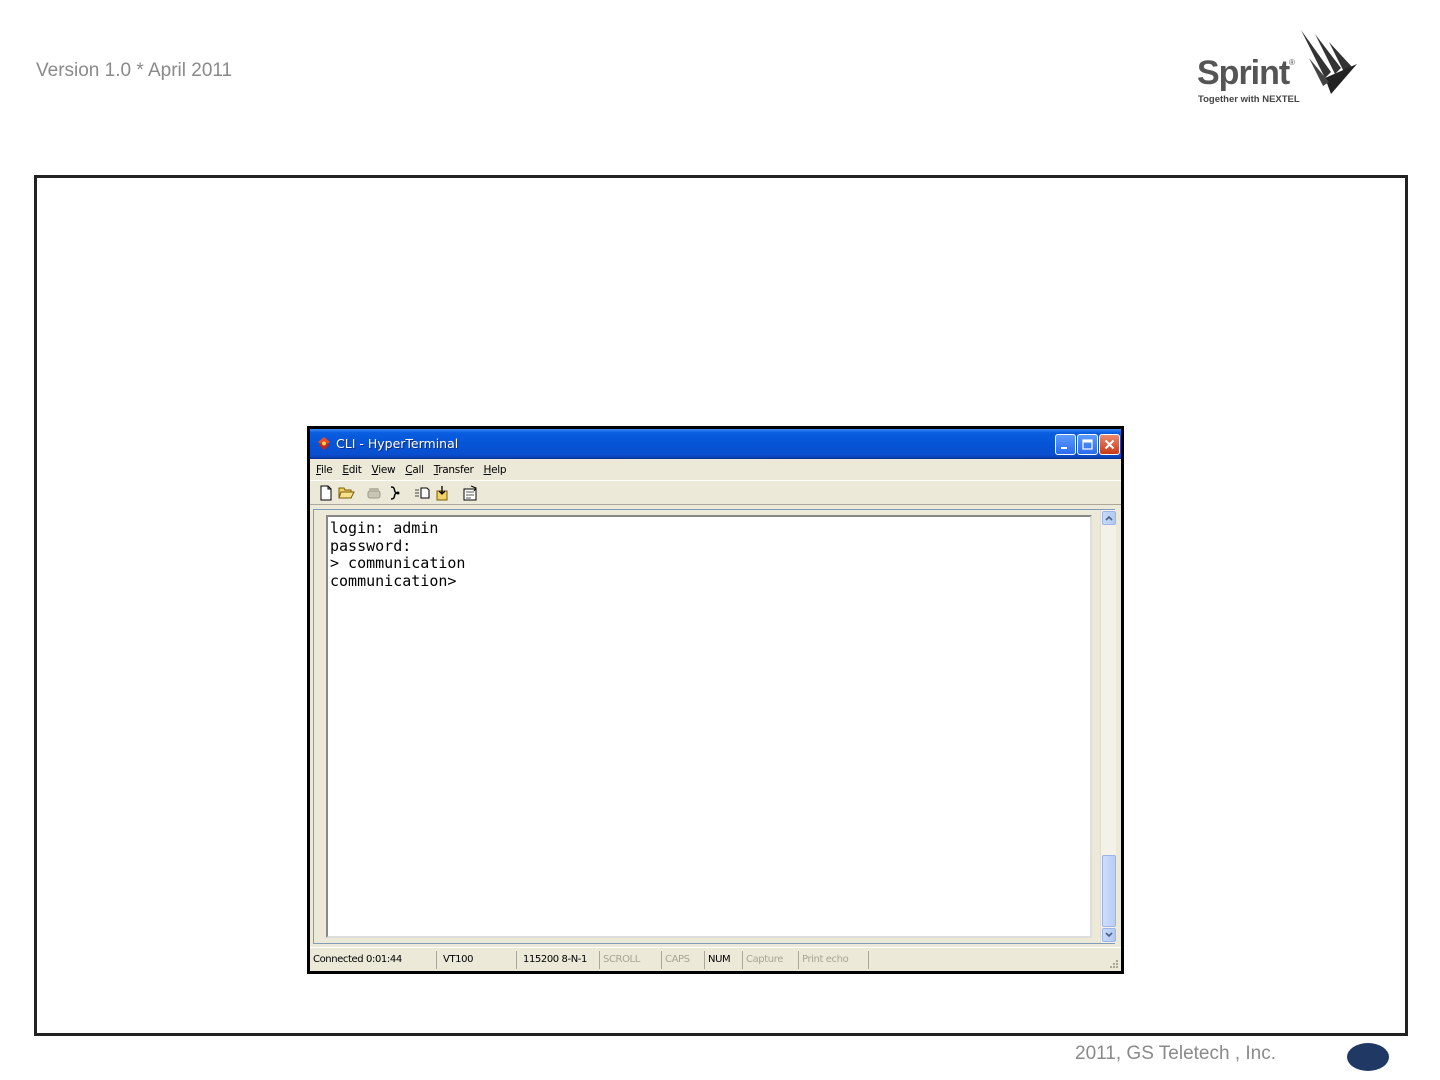 The width and height of the screenshot is (1440, 1080). I want to click on terminal-line: password:, so click(371, 545).